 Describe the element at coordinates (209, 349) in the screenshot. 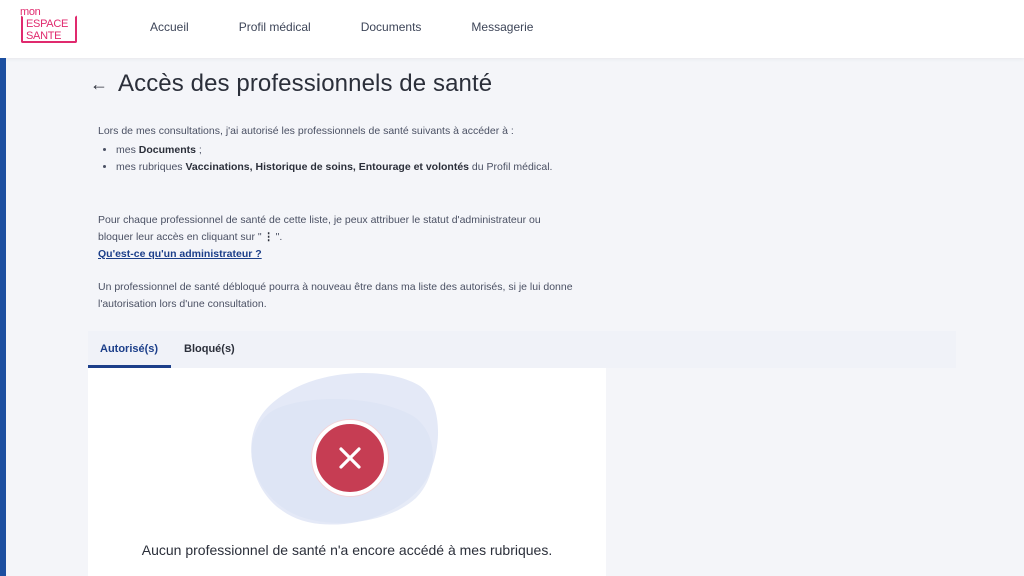

I see `tab-bloques: Bloqué(s)` at that location.